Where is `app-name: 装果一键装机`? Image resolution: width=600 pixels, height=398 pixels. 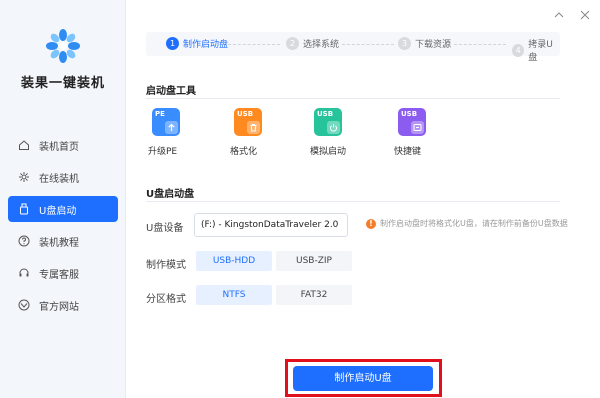
app-name: 装果一键装机 is located at coordinates (62, 83).